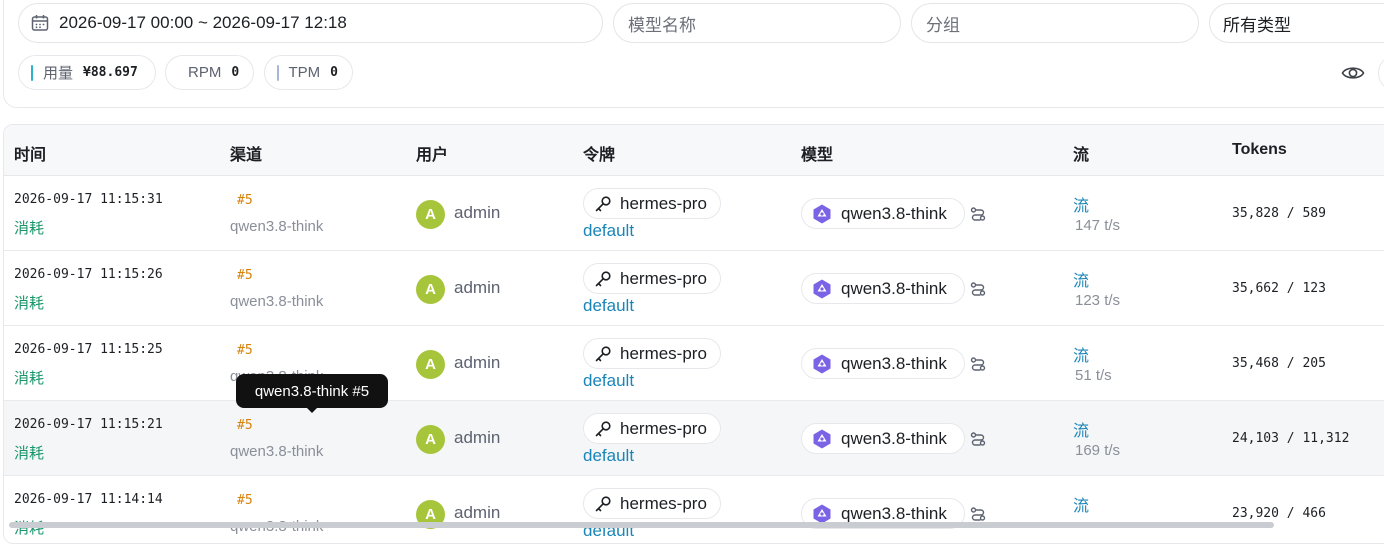  What do you see at coordinates (1279, 213) in the screenshot?
I see `token-count: 35,828 / 589` at bounding box center [1279, 213].